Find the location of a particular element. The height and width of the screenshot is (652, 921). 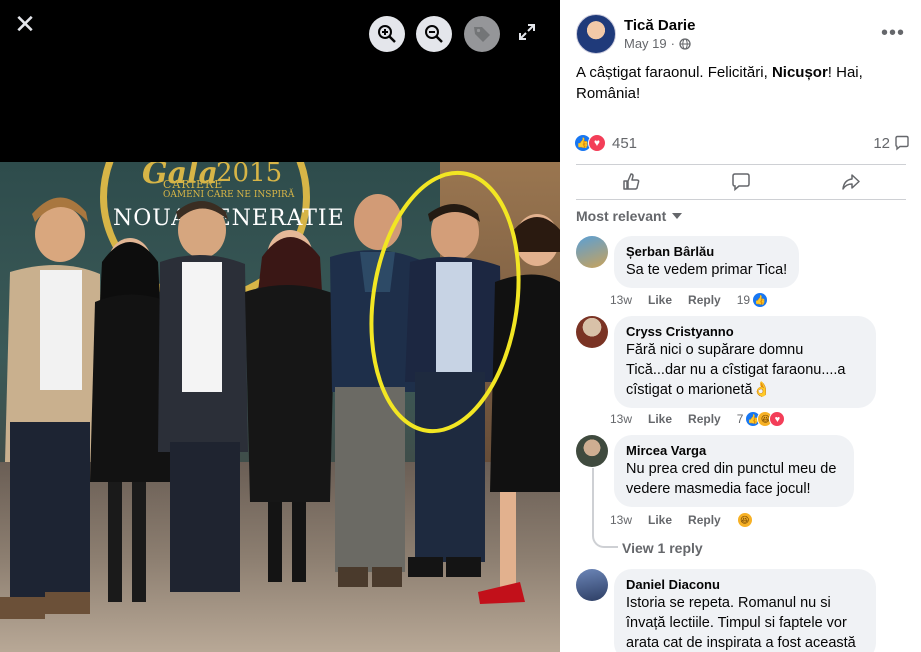

more-options-button: ••• is located at coordinates (893, 33).